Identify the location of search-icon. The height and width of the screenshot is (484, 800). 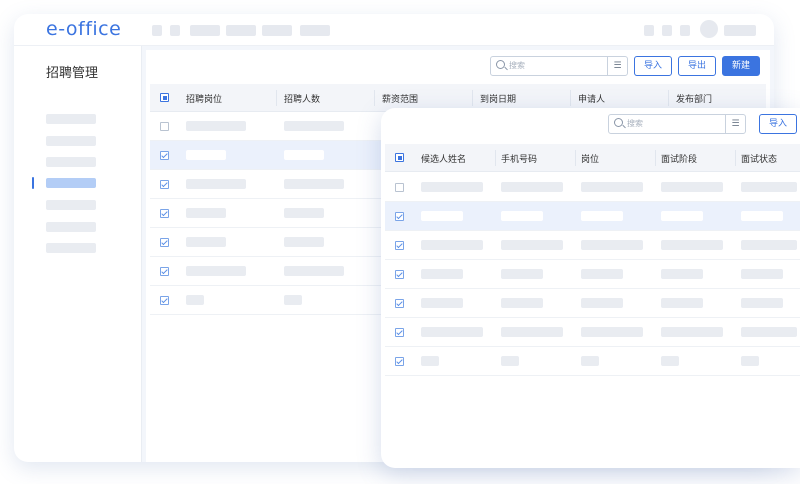
(618, 122).